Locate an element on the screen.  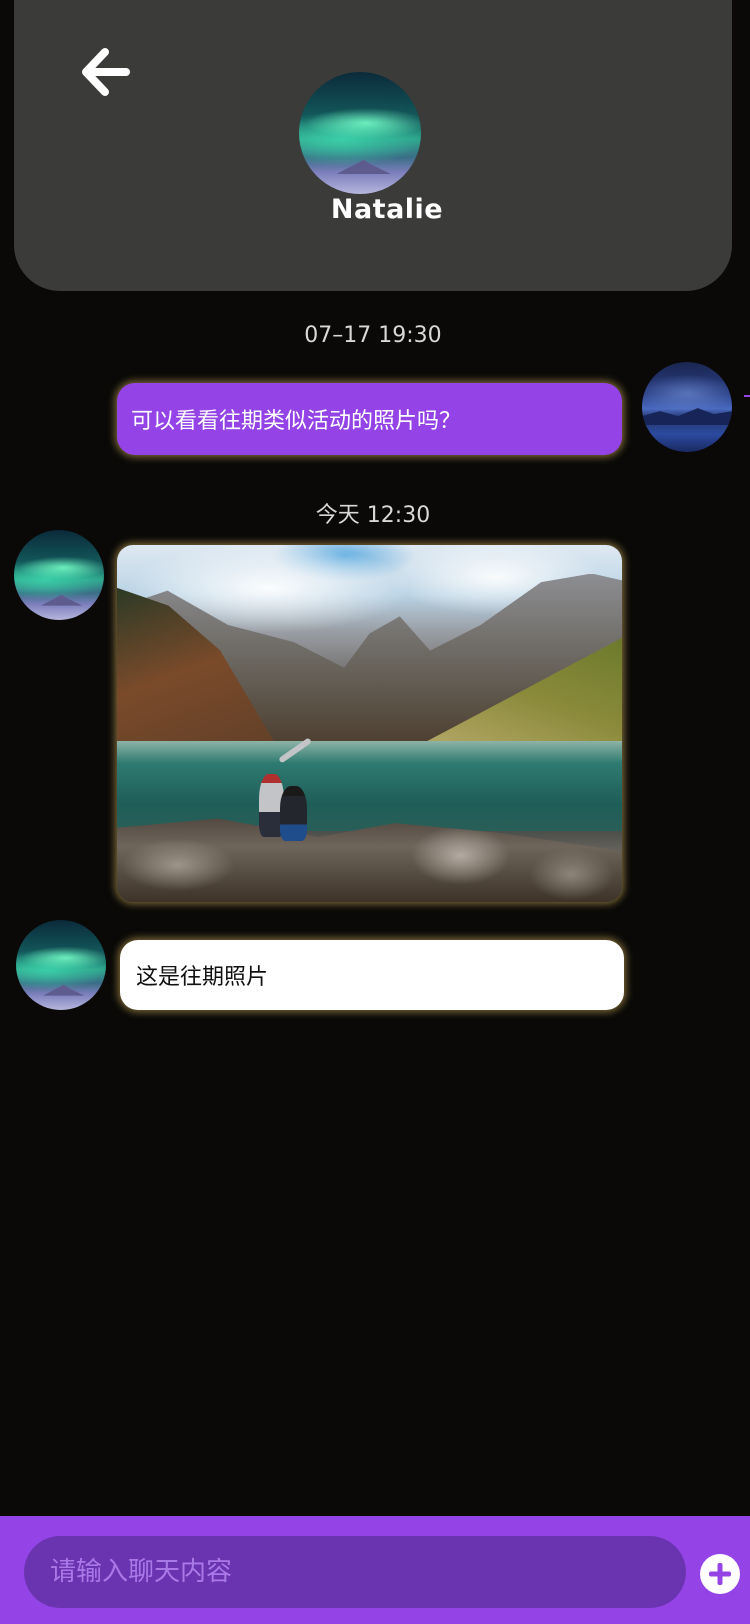
received-message-bubble: 这是往期照片 is located at coordinates (372, 975).